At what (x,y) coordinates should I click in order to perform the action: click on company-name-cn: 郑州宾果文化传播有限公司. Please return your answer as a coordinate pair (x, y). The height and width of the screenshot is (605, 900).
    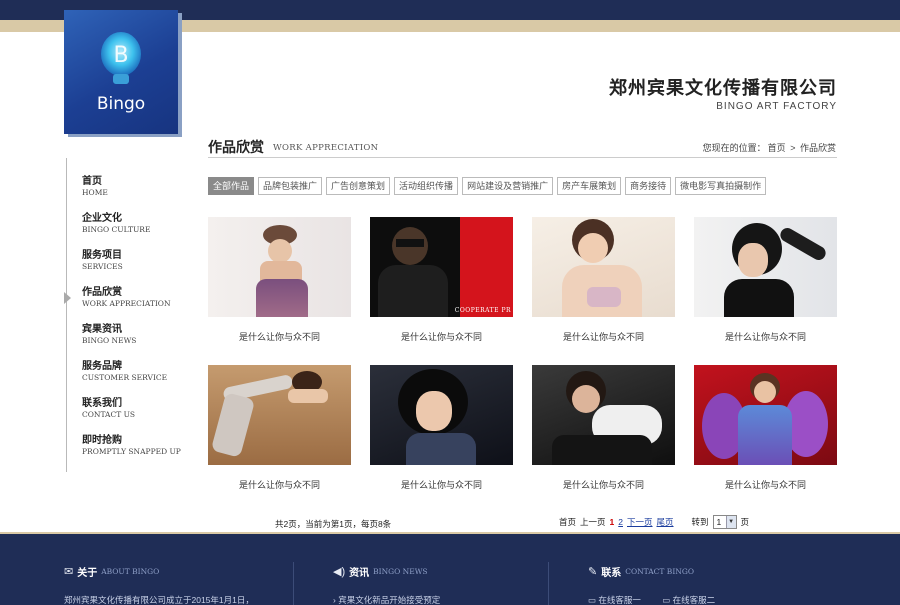
    Looking at the image, I should click on (723, 88).